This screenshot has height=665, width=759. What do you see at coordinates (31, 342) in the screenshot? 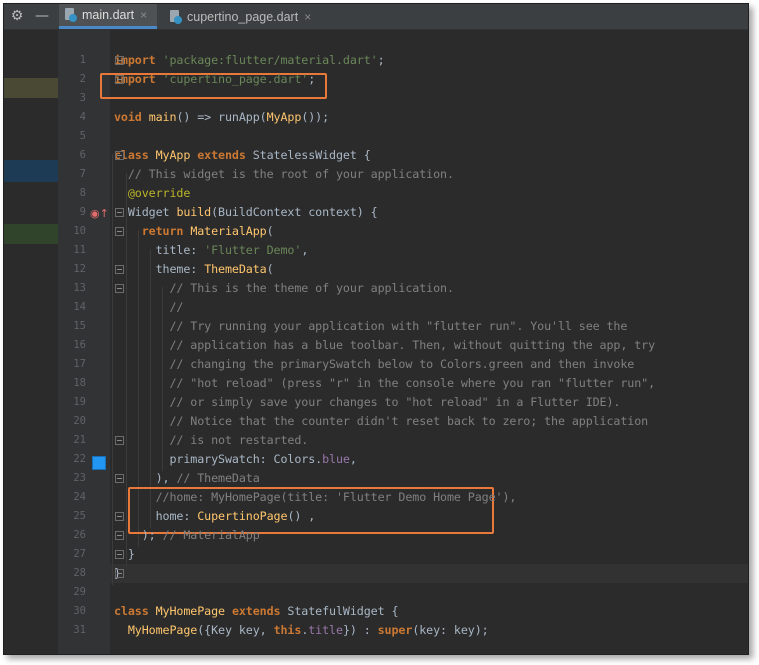
I see `left-strip` at bounding box center [31, 342].